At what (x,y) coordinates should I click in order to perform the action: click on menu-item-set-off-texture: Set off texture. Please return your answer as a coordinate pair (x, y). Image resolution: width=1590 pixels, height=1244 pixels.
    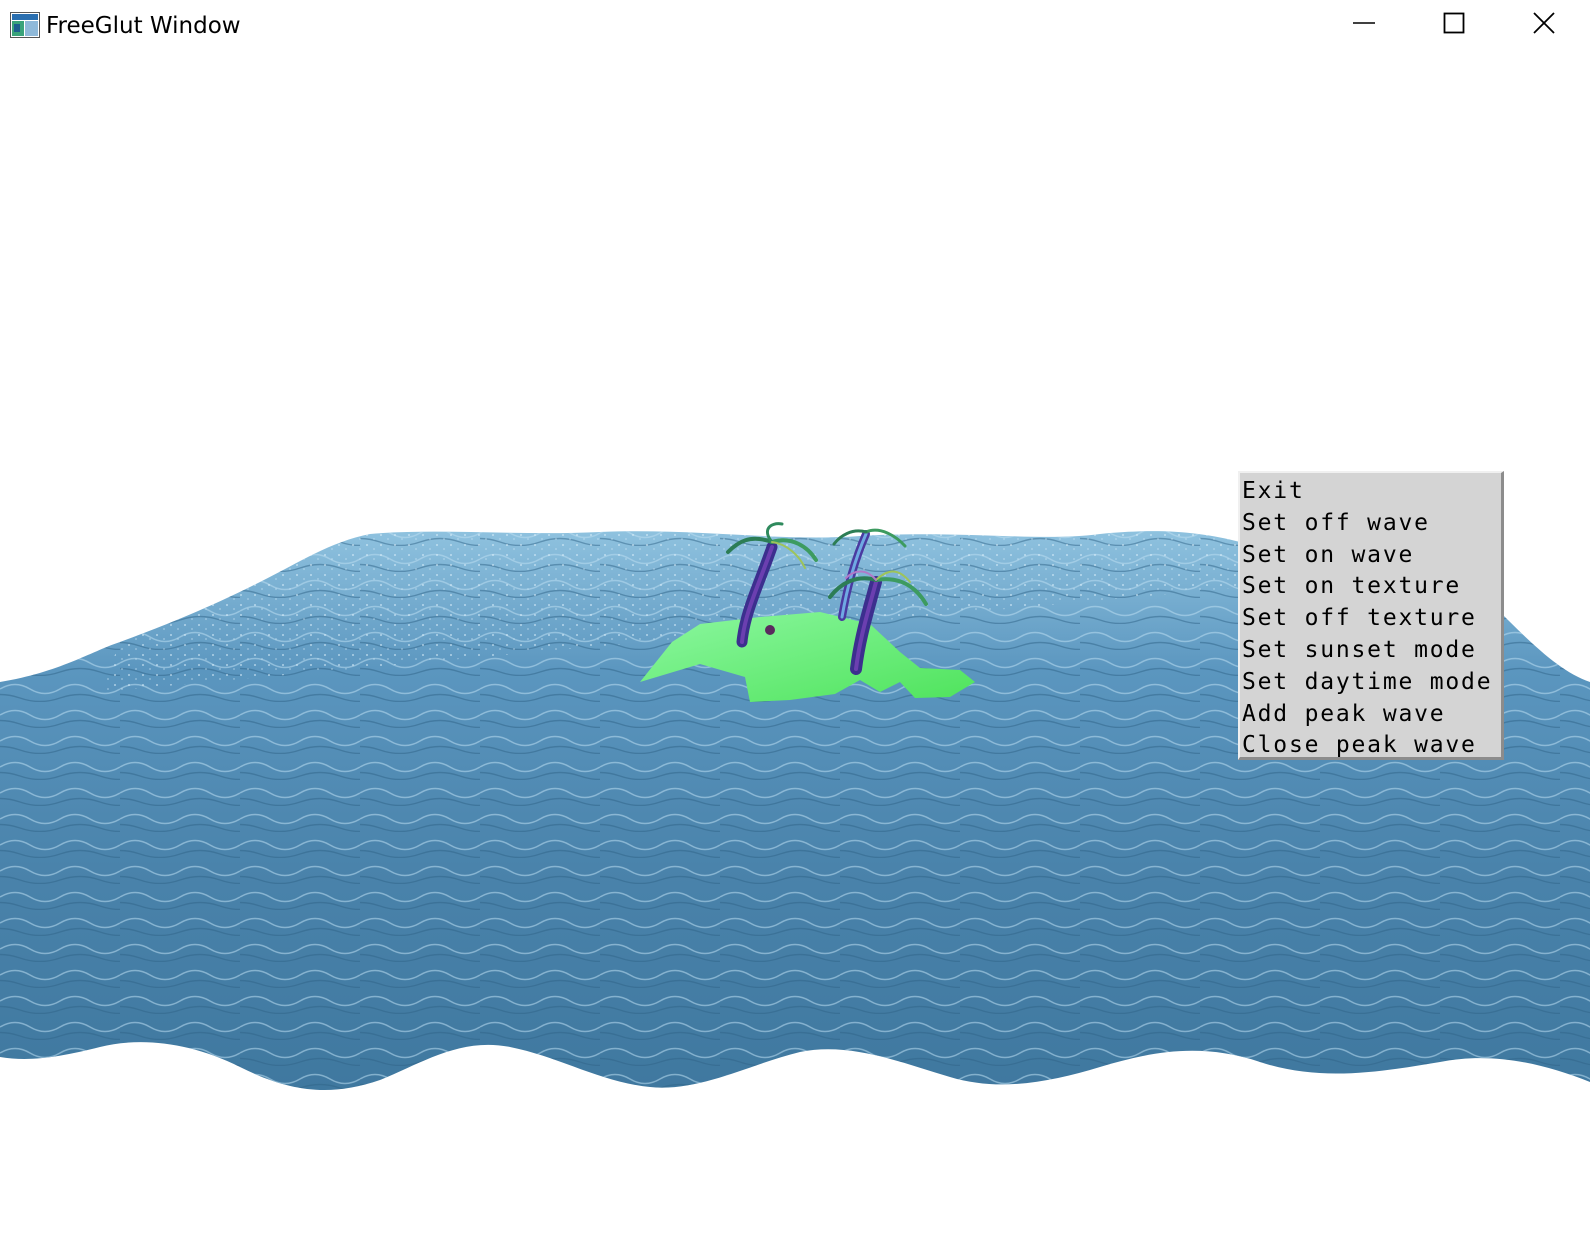
    Looking at the image, I should click on (1371, 618).